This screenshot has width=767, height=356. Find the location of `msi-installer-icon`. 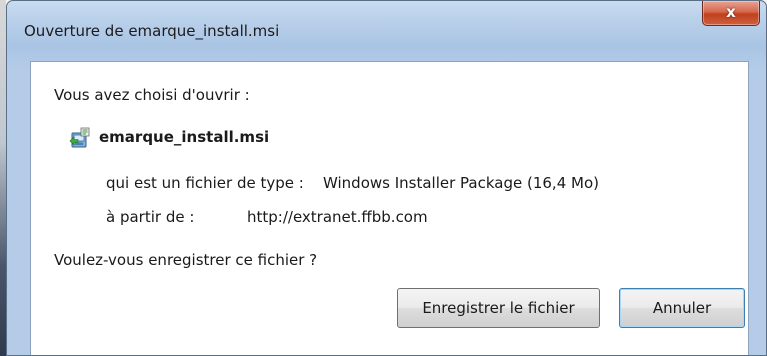

msi-installer-icon is located at coordinates (79, 137).